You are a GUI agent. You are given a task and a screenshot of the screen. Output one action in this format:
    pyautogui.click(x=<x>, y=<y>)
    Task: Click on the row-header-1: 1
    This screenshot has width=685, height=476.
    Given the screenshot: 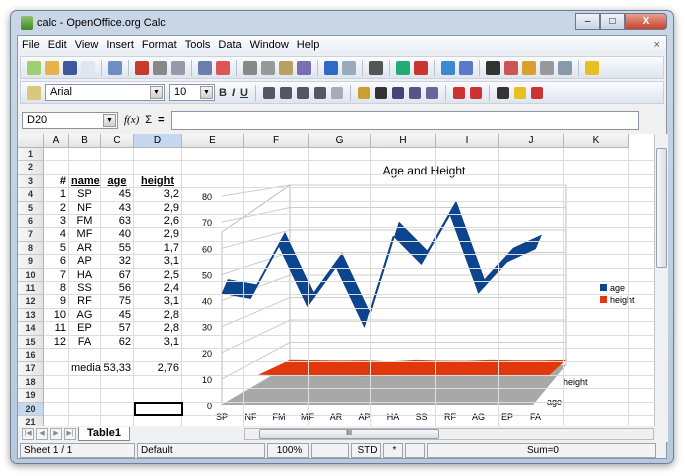 What is the action you would take?
    pyautogui.click(x=31, y=155)
    